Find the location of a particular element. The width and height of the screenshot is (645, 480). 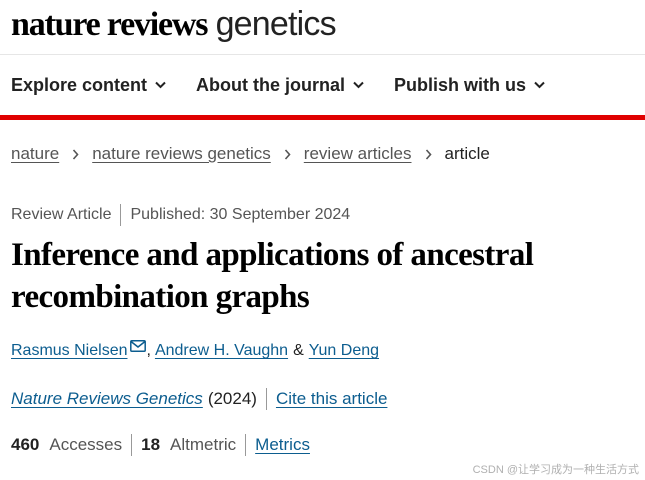

journal-name-link: Nature Reviews Genetics is located at coordinates (107, 399).